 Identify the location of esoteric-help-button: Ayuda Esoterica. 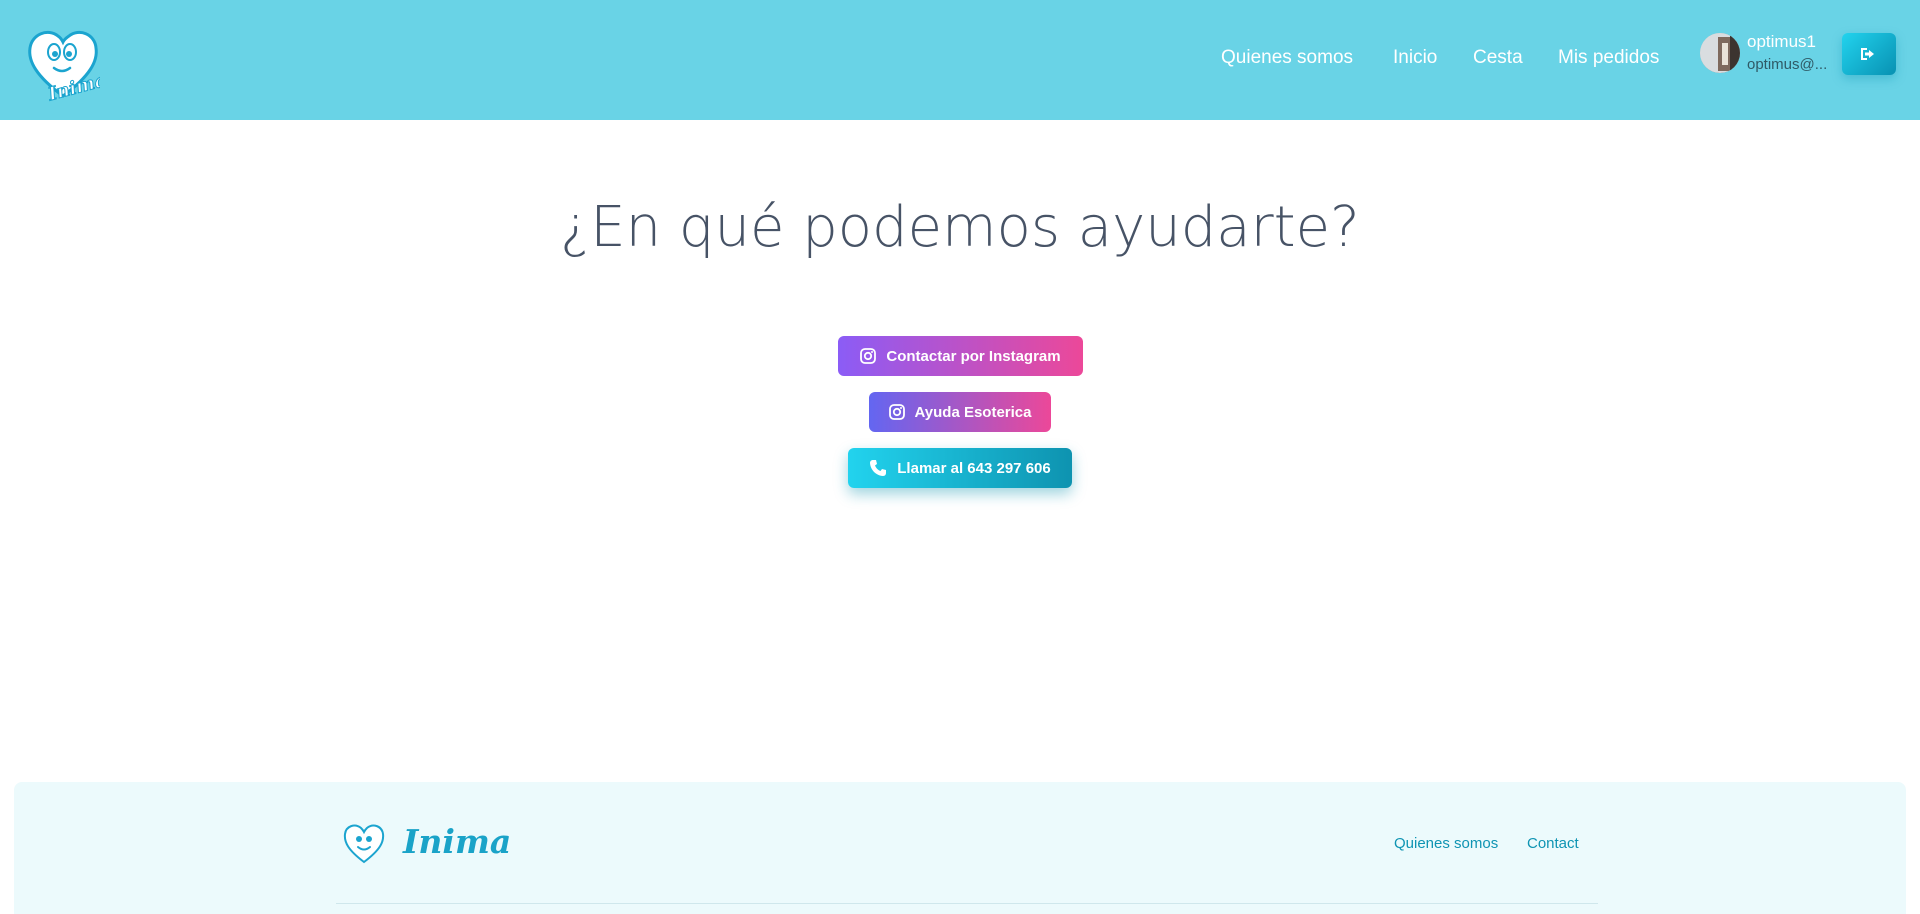
(960, 412).